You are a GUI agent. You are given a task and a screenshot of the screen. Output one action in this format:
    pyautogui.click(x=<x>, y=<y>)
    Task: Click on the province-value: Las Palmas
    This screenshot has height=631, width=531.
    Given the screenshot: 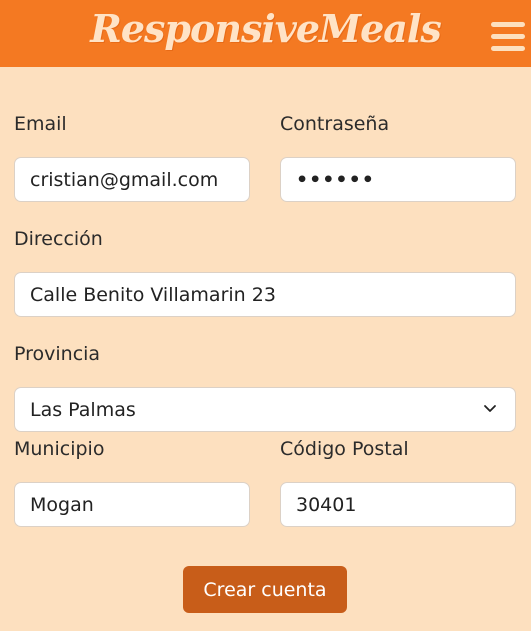 What is the action you would take?
    pyautogui.click(x=83, y=409)
    